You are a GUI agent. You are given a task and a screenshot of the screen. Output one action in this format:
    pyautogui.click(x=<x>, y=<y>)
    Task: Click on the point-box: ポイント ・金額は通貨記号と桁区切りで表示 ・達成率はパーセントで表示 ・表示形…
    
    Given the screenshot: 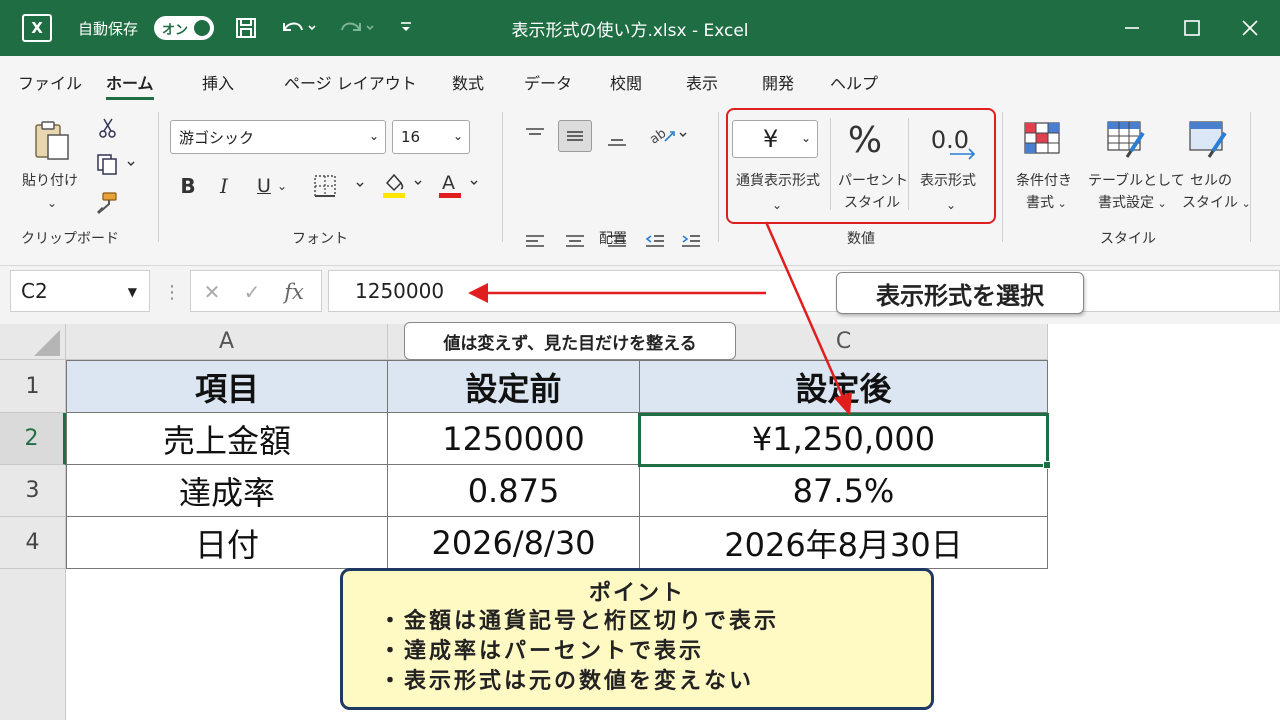 What is the action you would take?
    pyautogui.click(x=637, y=639)
    